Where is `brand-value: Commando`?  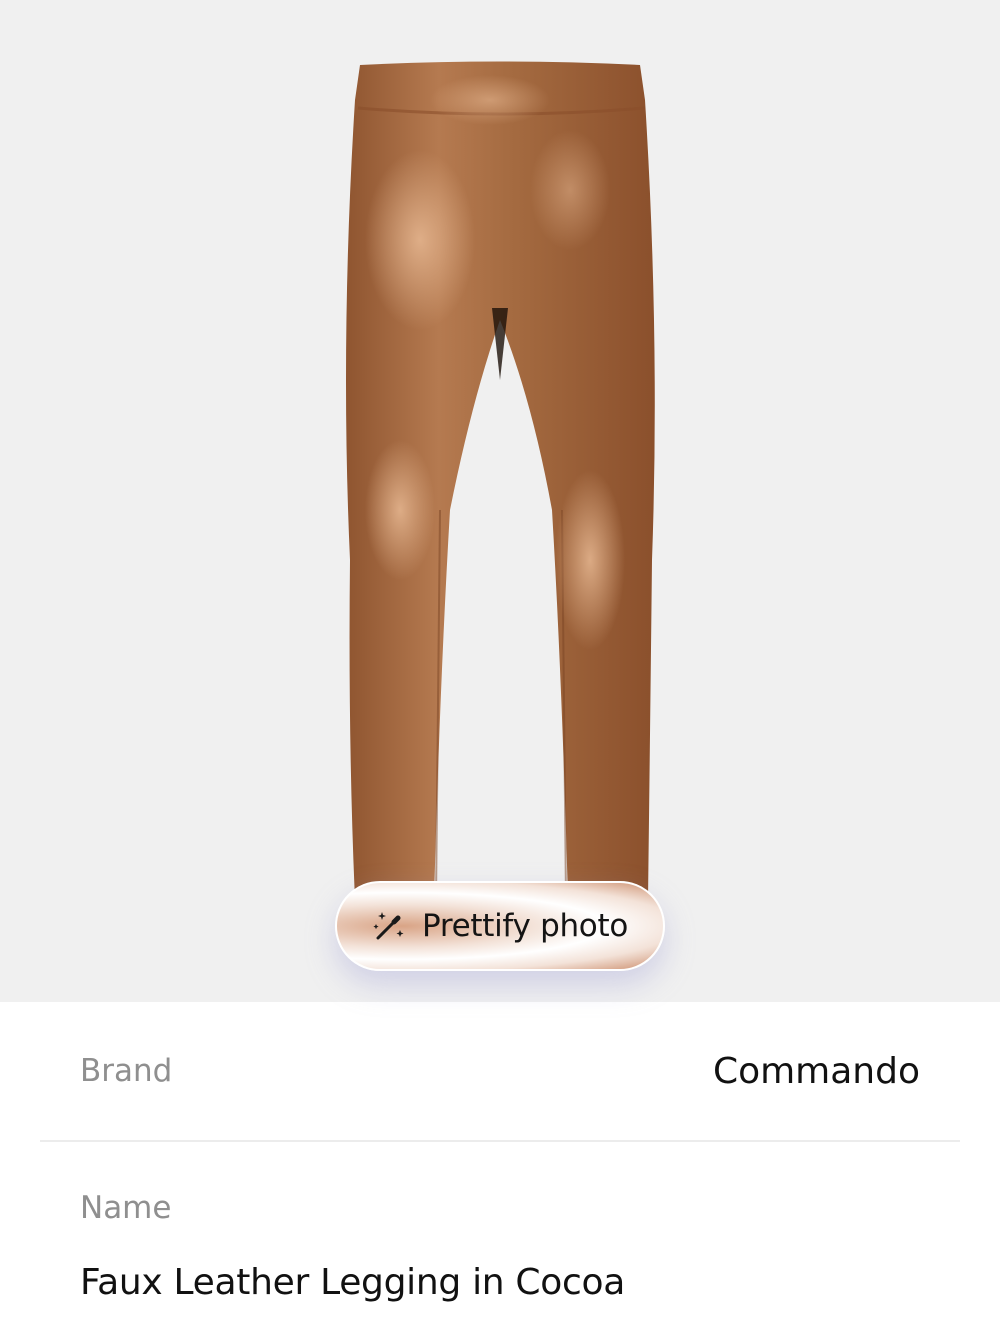
brand-value: Commando is located at coordinates (816, 1071).